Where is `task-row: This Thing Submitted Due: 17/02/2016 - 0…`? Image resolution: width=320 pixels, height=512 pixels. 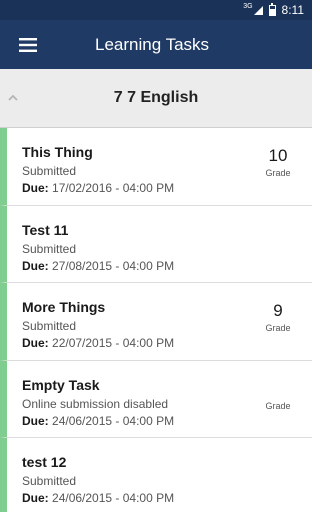
task-row: This Thing Submitted Due: 17/02/2016 - 0… is located at coordinates (156, 167).